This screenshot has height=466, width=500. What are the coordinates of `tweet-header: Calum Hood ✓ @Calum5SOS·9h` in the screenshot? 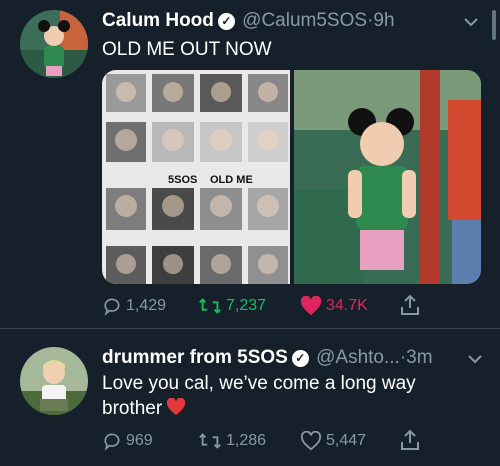 It's located at (248, 21).